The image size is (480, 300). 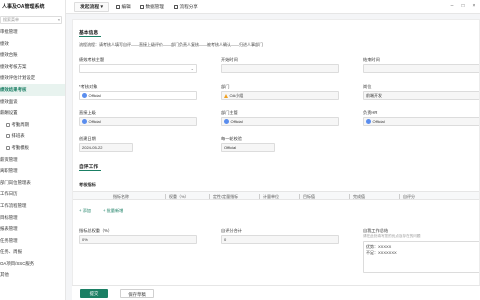 What do you see at coordinates (20, 147) in the screenshot?
I see `sidebar-item-label: 考勤模板` at bounding box center [20, 147].